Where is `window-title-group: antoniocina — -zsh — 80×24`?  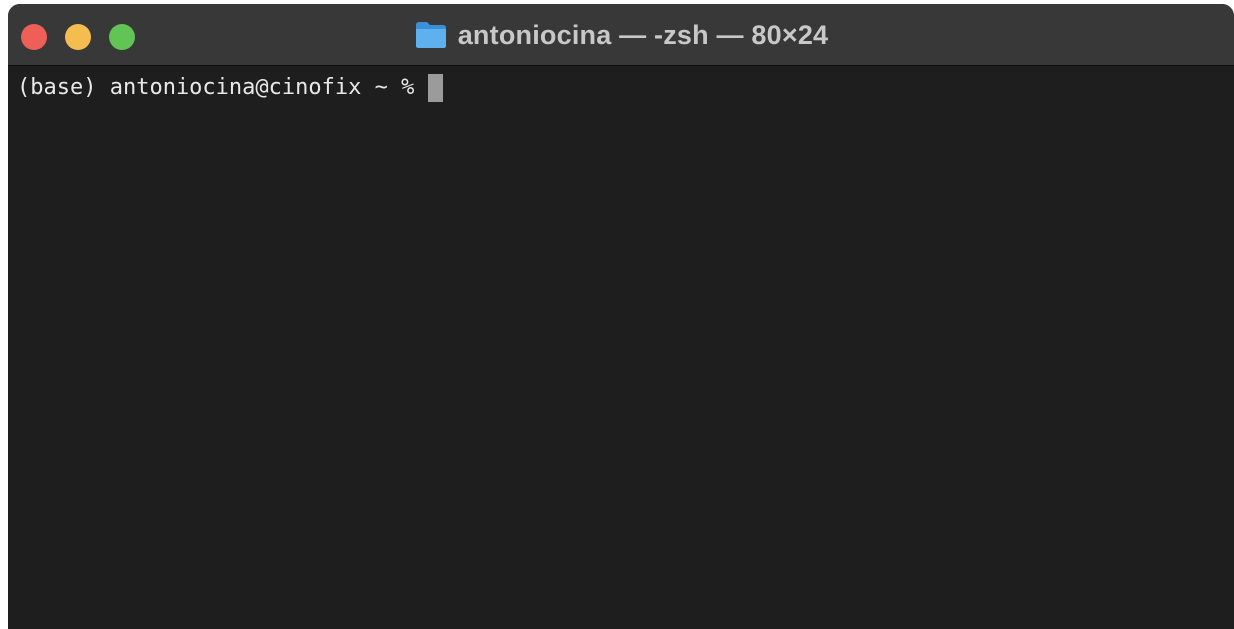 window-title-group: antoniocina — -zsh — 80×24 is located at coordinates (621, 35).